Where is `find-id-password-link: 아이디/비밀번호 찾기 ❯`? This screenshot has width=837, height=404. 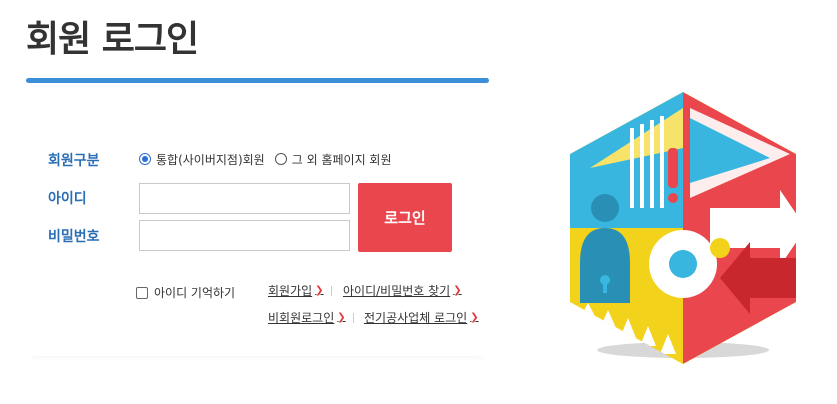
find-id-password-link: 아이디/비밀번호 찾기 ❯ is located at coordinates (402, 290).